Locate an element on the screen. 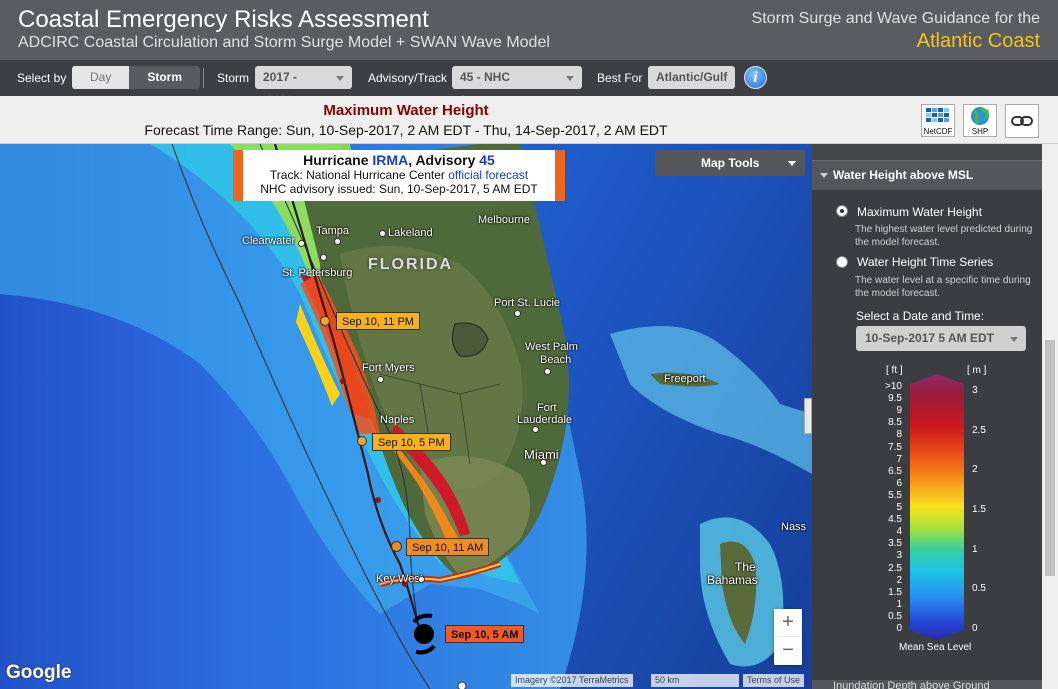 The image size is (1058, 689). legend-ft-tick: 8 is located at coordinates (899, 435).